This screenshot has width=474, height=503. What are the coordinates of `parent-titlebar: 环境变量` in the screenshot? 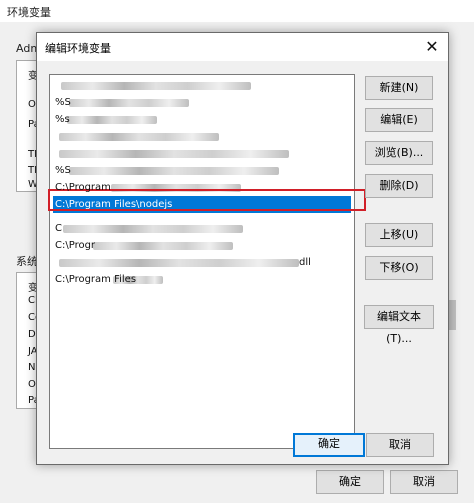 It's located at (237, 11).